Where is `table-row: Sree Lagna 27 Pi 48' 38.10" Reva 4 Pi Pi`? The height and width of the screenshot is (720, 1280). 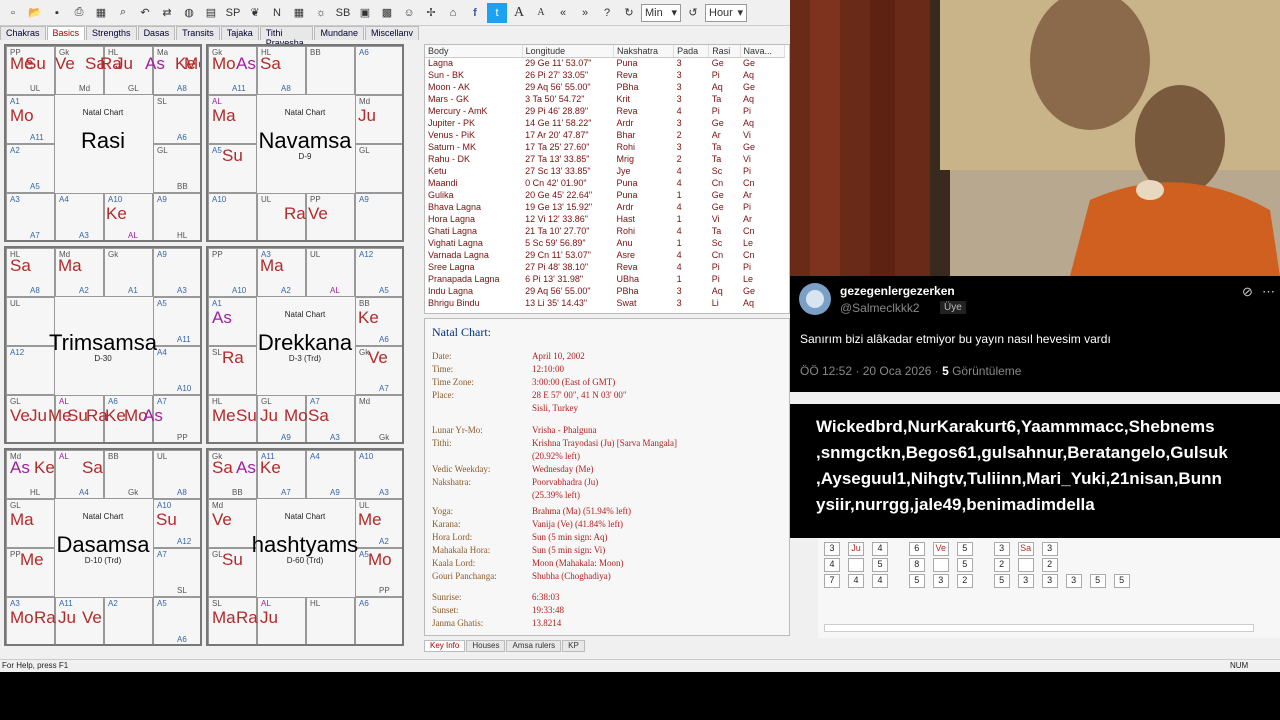
table-row: Sree Lagna 27 Pi 48' 38.10" Reva 4 Pi Pi is located at coordinates (605, 267).